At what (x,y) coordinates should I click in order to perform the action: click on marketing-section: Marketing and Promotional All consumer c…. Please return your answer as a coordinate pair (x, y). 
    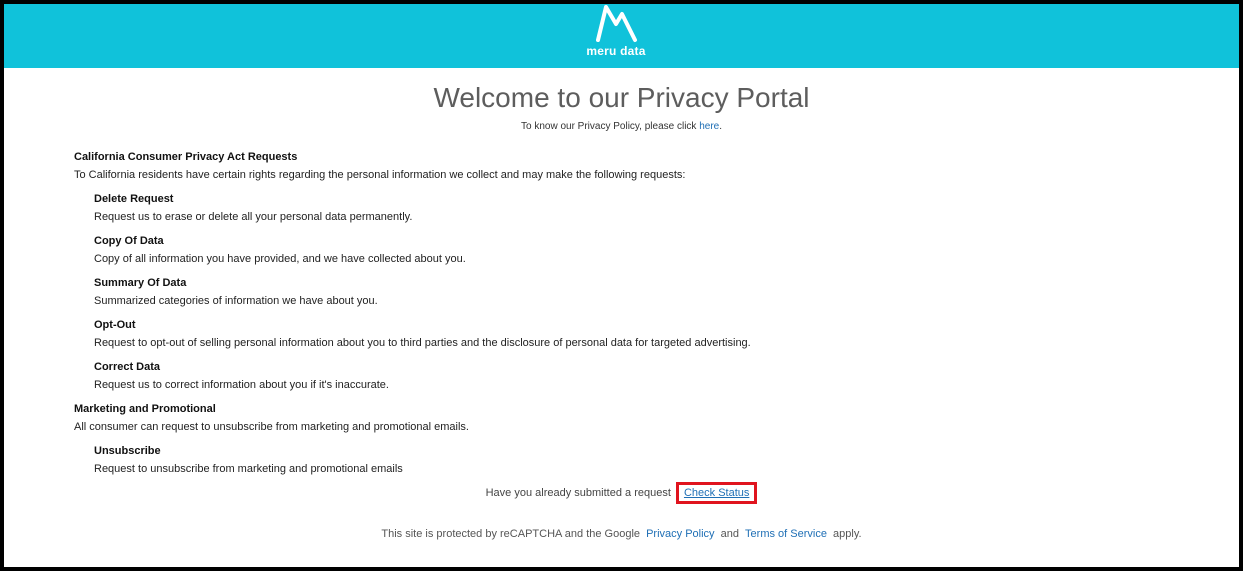
    Looking at the image, I should click on (624, 439).